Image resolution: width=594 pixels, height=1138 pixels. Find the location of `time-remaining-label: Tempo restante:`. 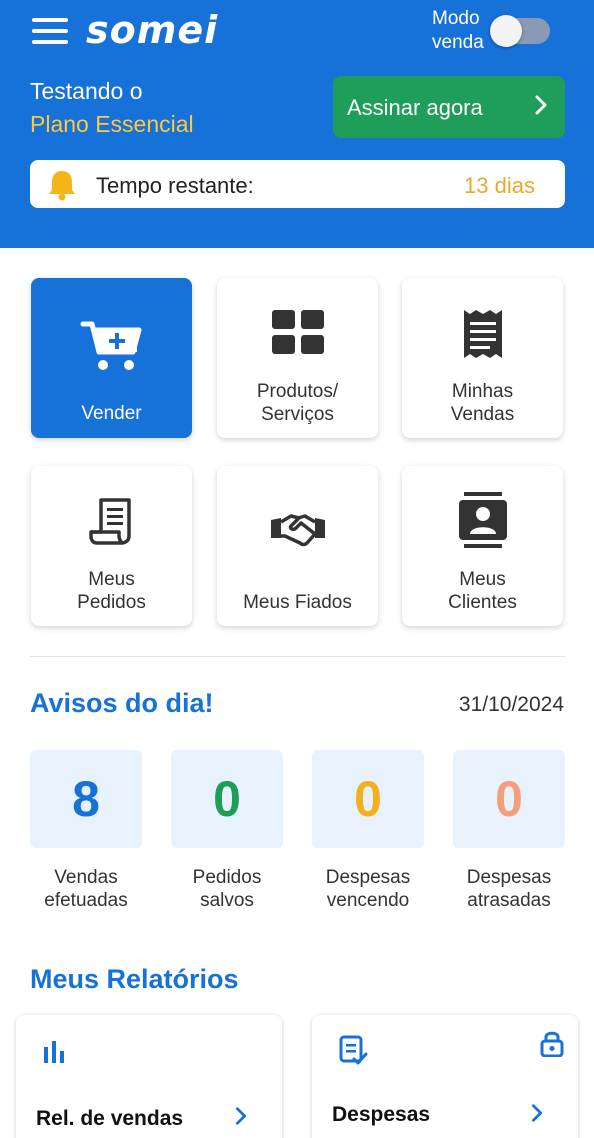

time-remaining-label: Tempo restante: is located at coordinates (175, 185).